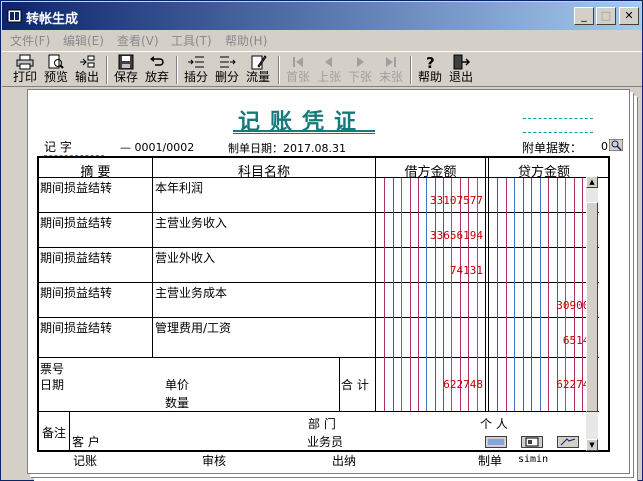 The image size is (643, 481). I want to click on insert-label: 插分, so click(195, 77).